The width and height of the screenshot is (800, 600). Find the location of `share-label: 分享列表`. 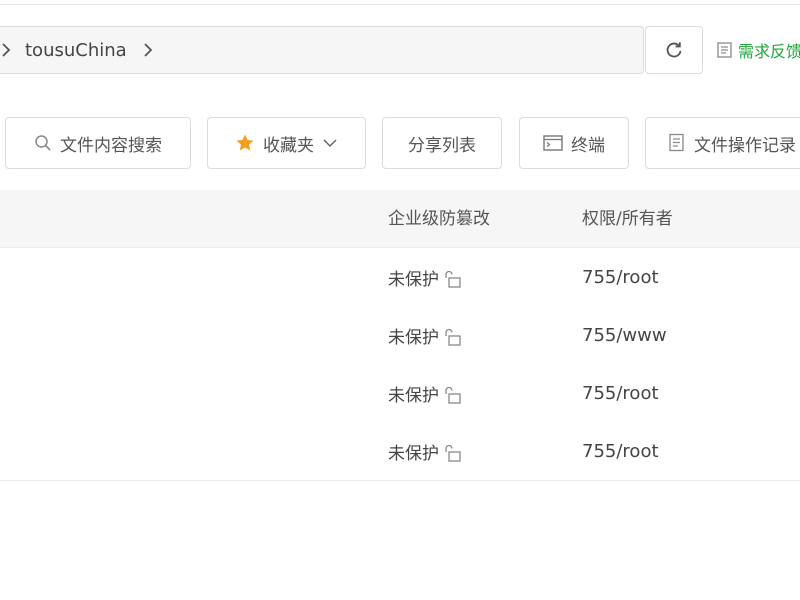

share-label: 分享列表 is located at coordinates (442, 145).